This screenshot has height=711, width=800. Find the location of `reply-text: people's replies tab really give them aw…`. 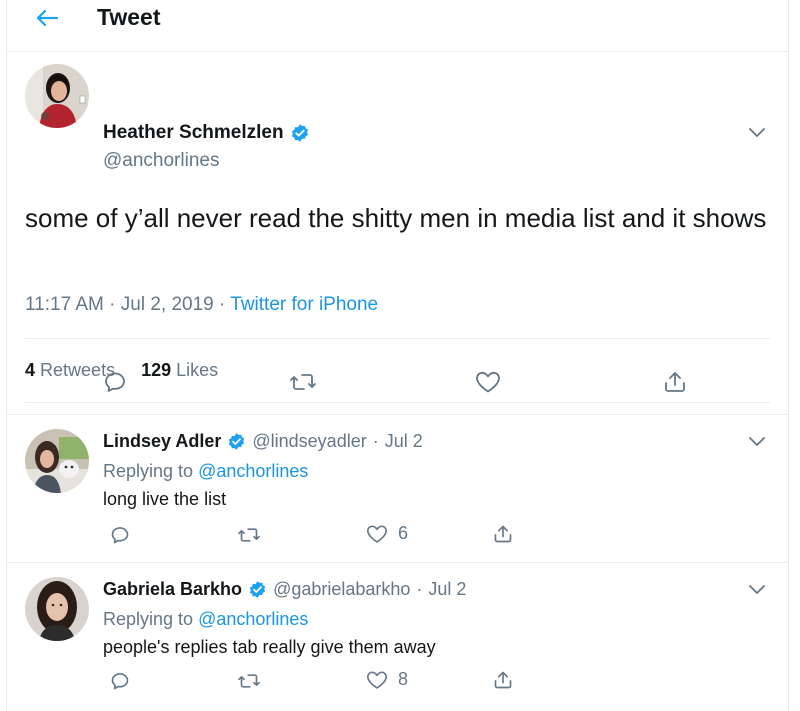

reply-text: people's replies tab really give them aw… is located at coordinates (269, 647).